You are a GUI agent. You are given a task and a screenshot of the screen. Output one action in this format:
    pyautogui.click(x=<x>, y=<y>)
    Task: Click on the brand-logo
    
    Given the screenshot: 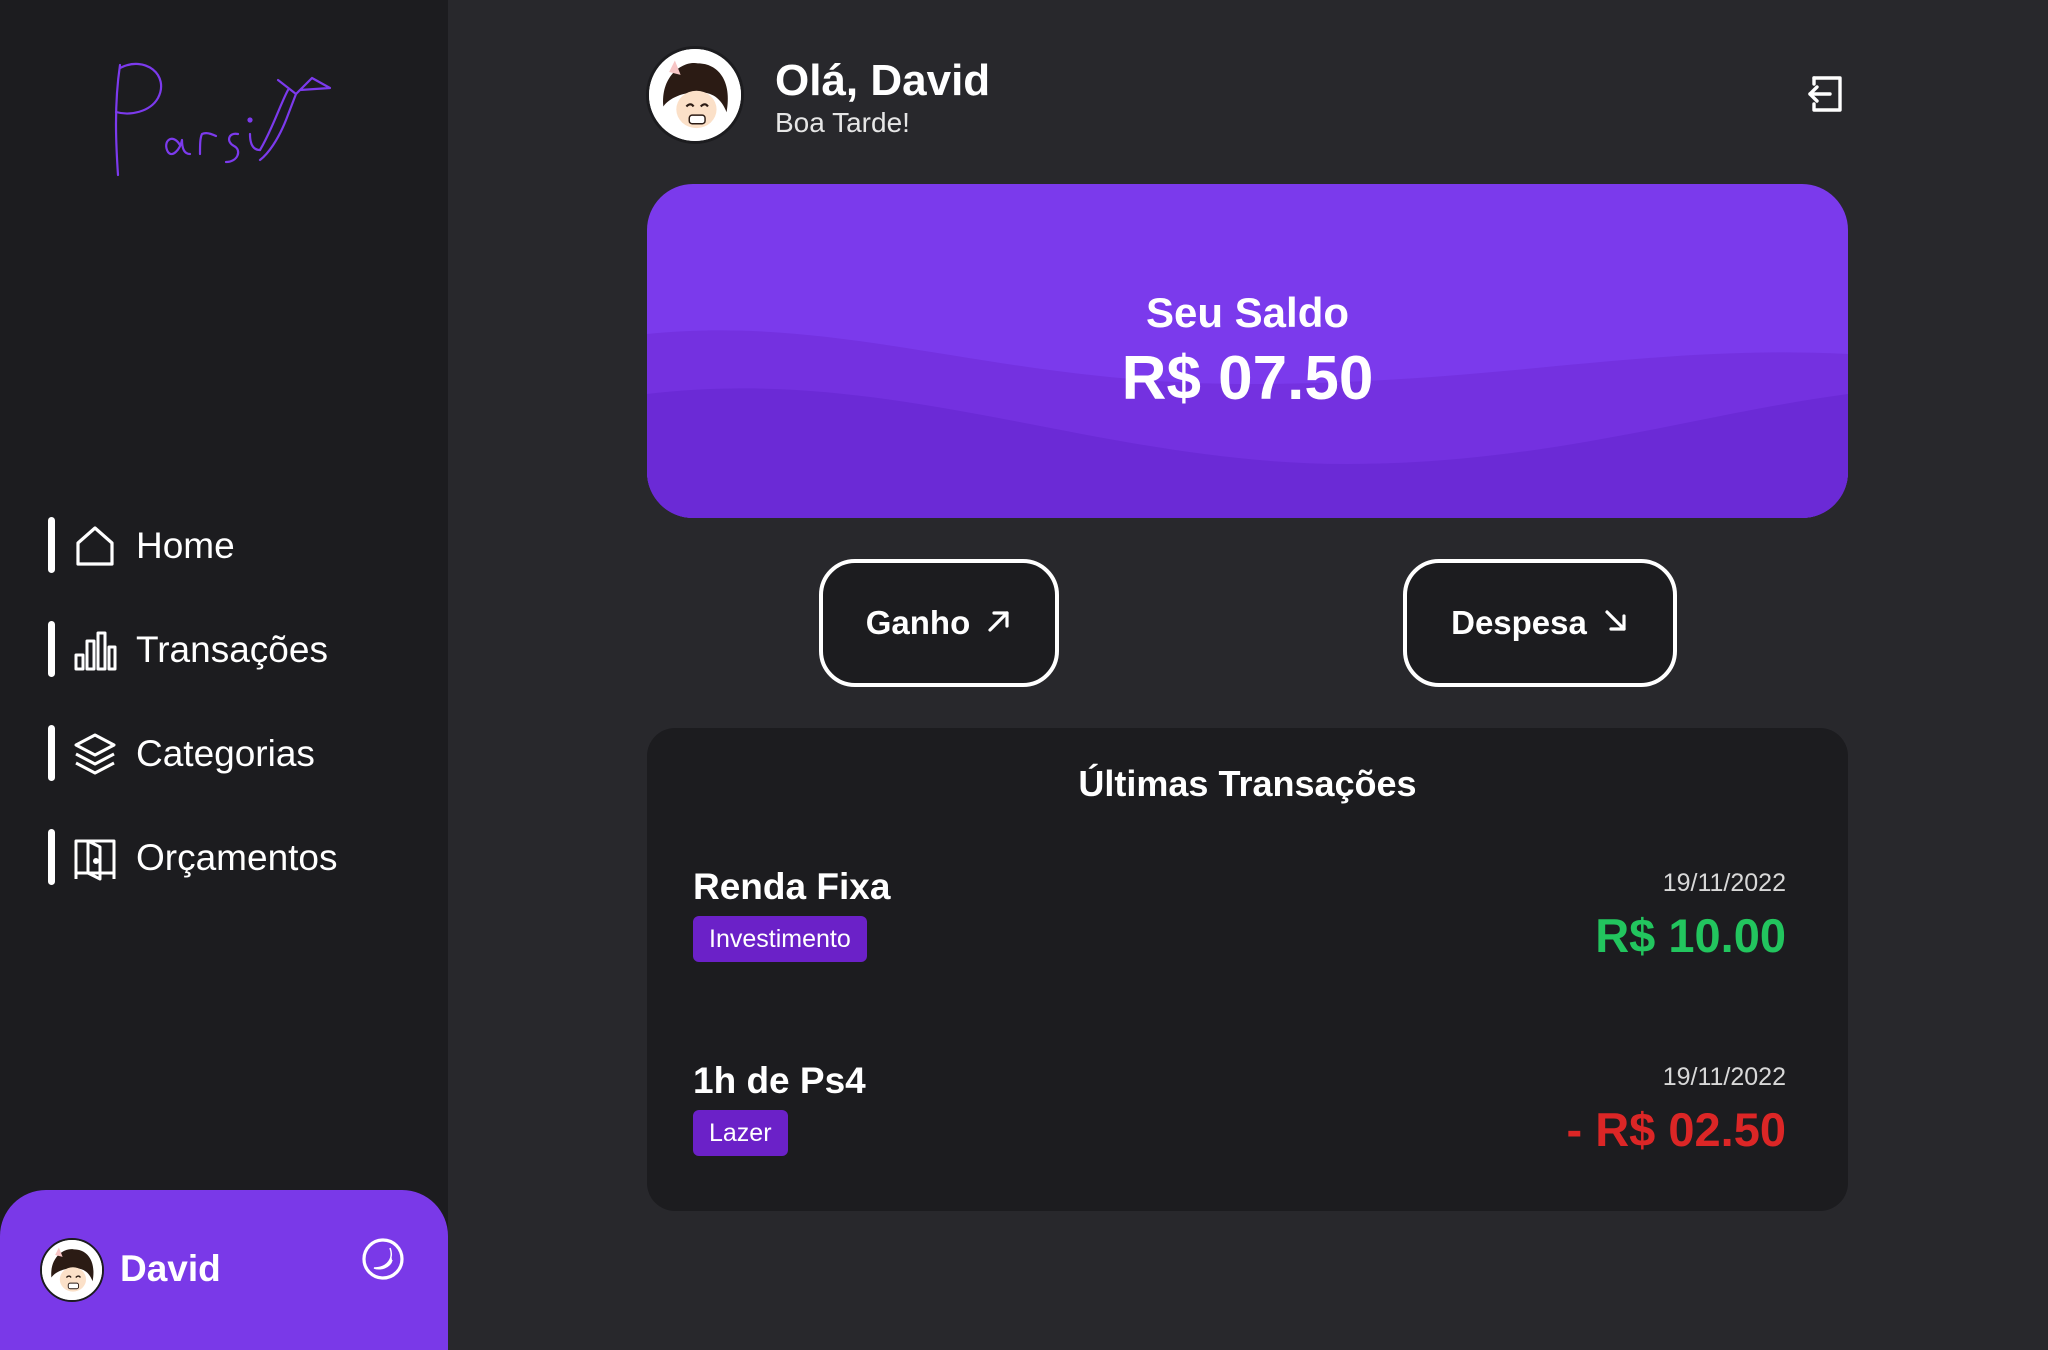 What is the action you would take?
    pyautogui.click(x=225, y=120)
    